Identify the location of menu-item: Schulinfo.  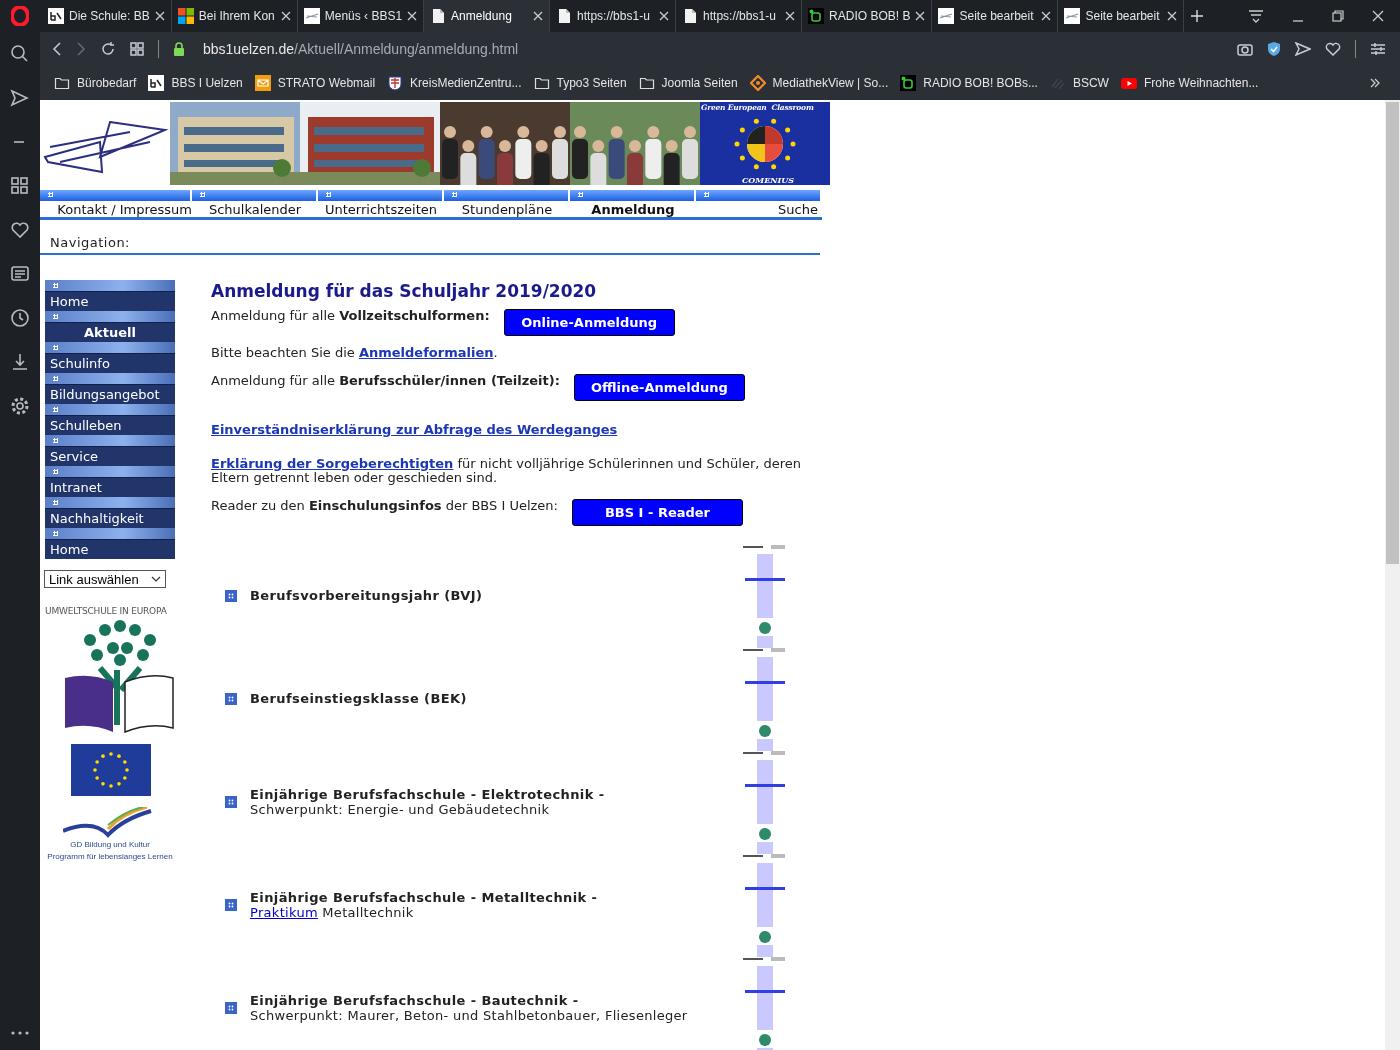
(110, 363).